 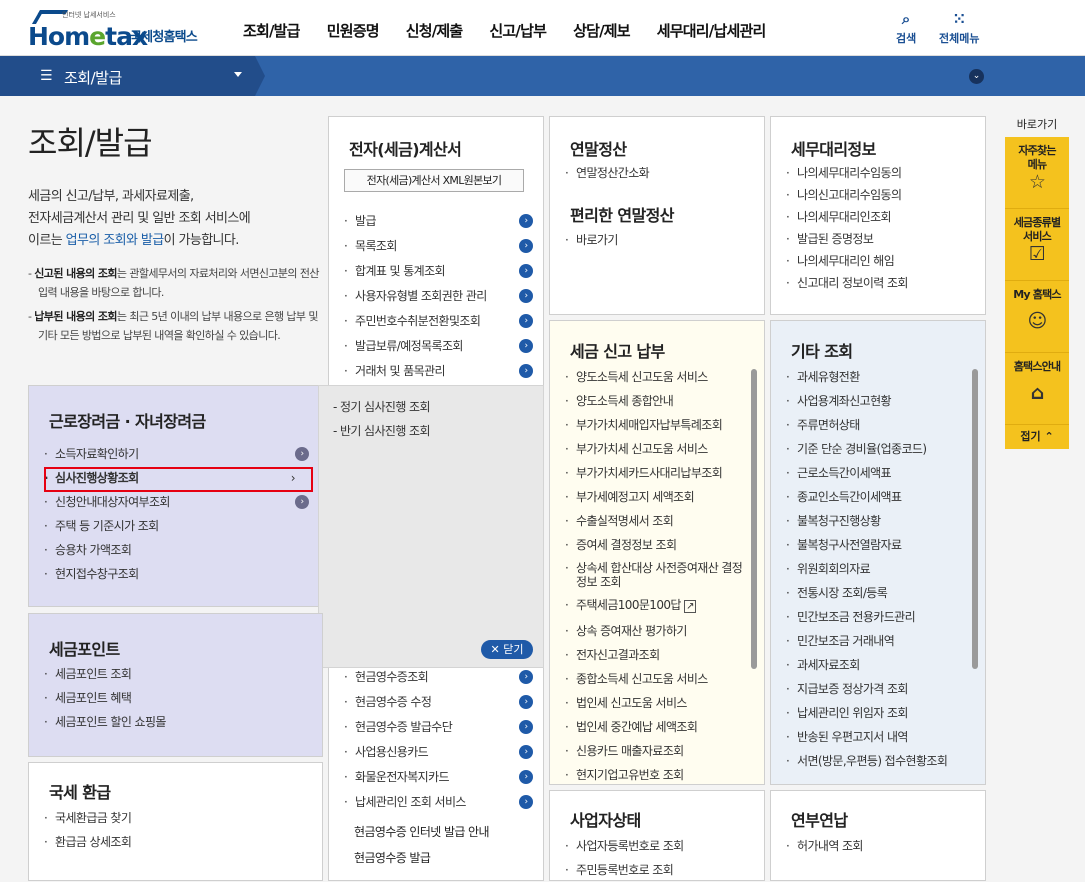 I want to click on all-menu-button: ⁙ 전체메뉴, so click(x=959, y=28).